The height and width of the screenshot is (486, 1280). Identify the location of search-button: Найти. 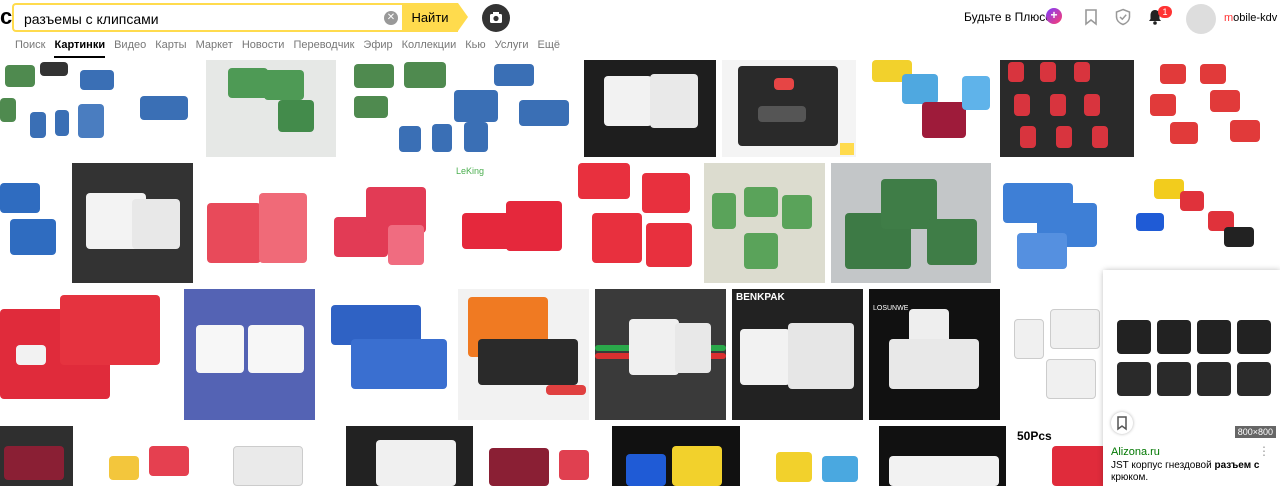
(430, 17).